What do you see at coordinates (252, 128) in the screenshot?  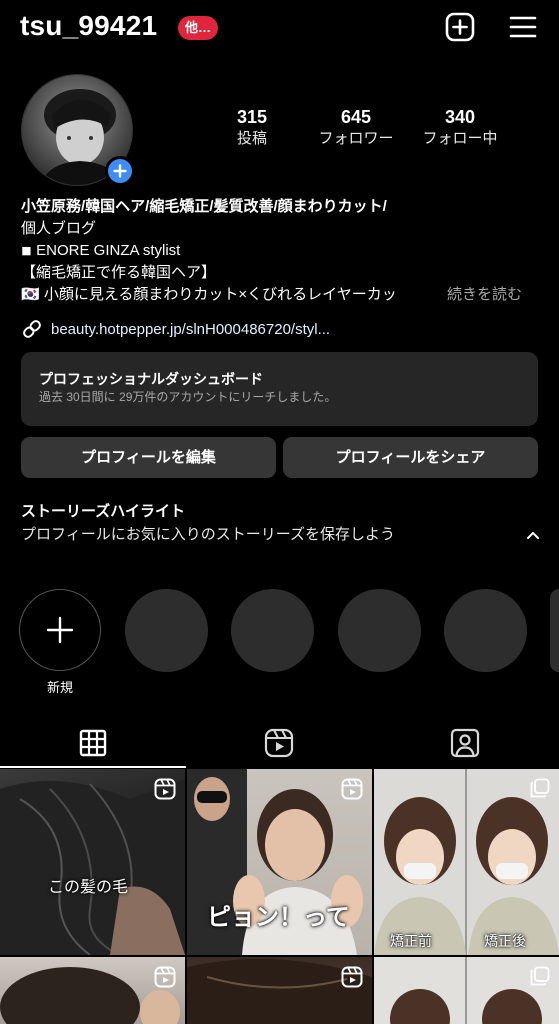 I see `stat-posts: 315 投稿` at bounding box center [252, 128].